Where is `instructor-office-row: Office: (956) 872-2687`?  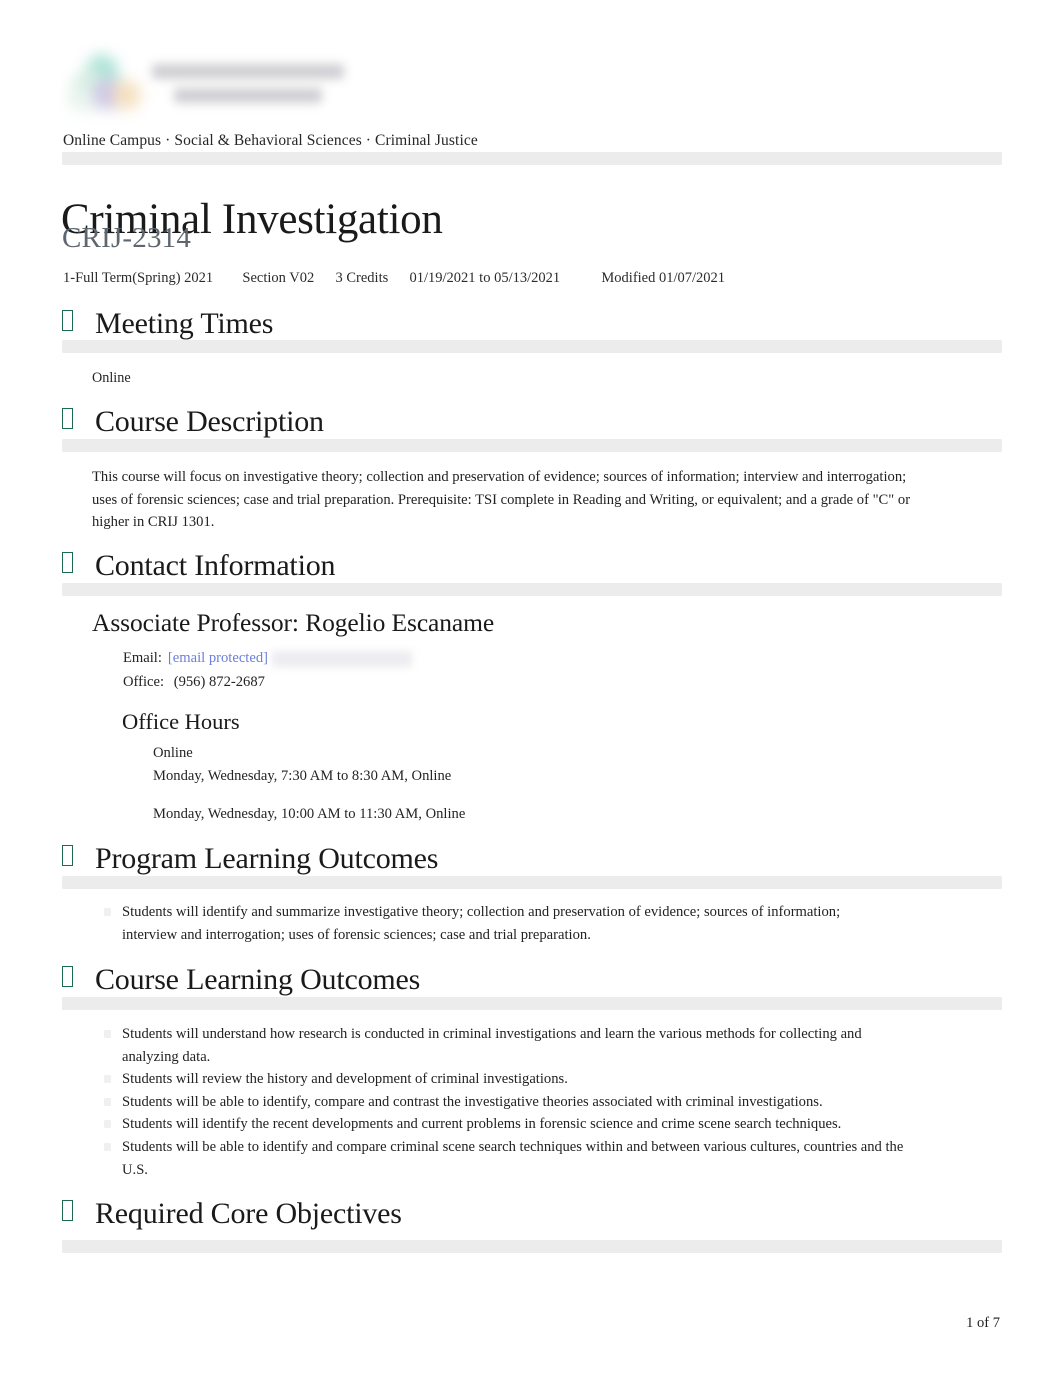
instructor-office-row: Office: (956) 872-2687 is located at coordinates (194, 682).